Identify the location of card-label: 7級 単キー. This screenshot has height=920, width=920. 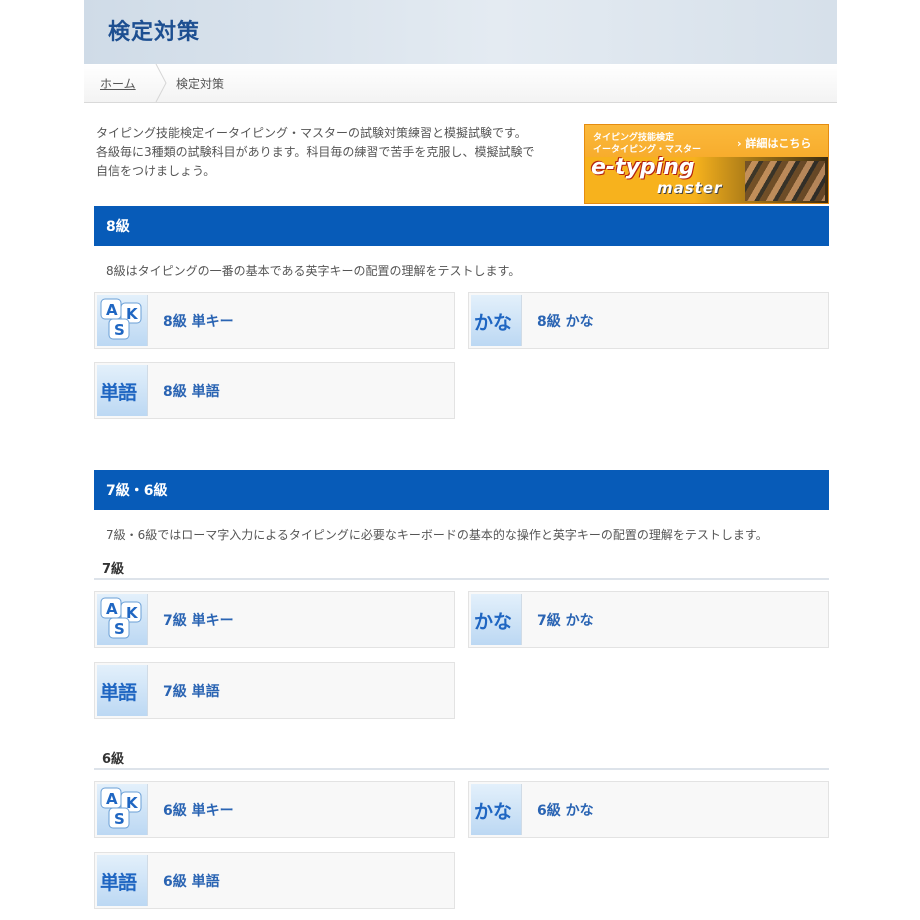
(198, 621).